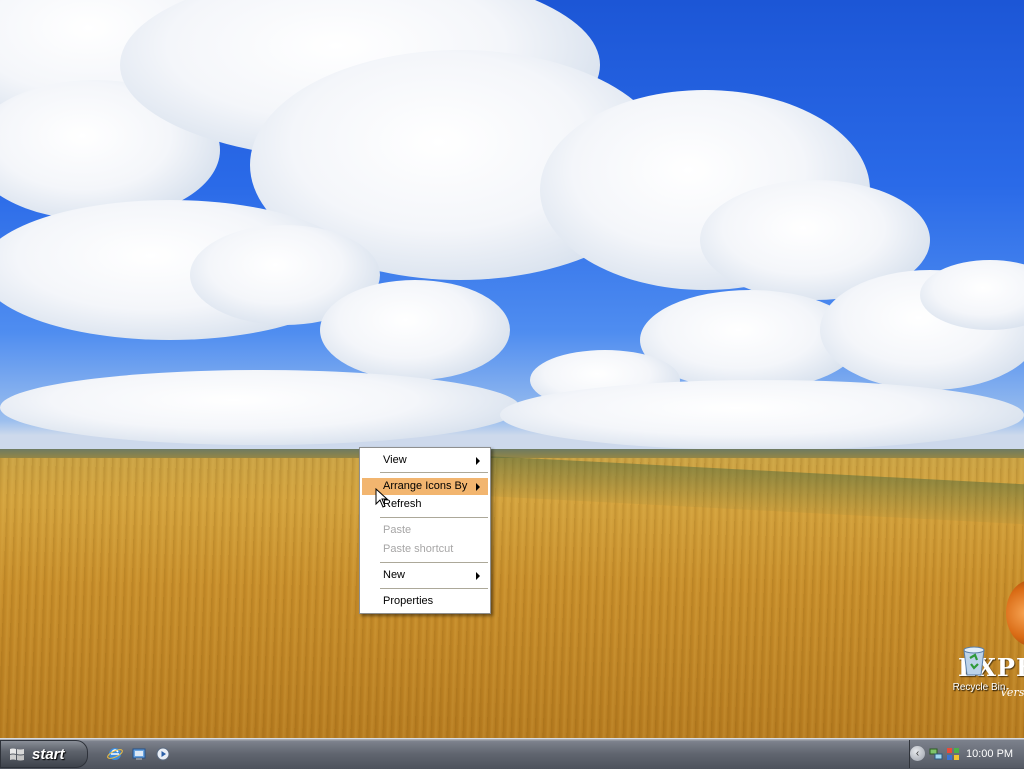 The width and height of the screenshot is (1024, 769). I want to click on internet-explorer-icon, so click(115, 754).